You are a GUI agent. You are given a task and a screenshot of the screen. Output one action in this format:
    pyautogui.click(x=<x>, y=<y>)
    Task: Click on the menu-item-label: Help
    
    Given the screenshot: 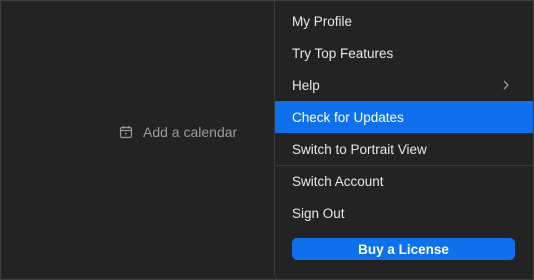 What is the action you would take?
    pyautogui.click(x=306, y=85)
    